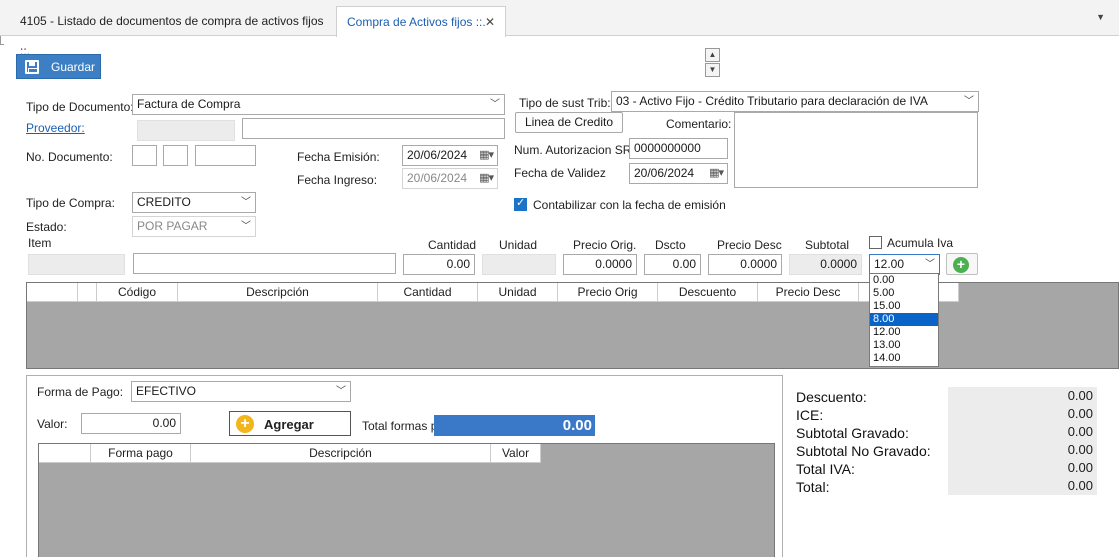 Image resolution: width=1119 pixels, height=557 pixels. What do you see at coordinates (70, 203) in the screenshot?
I see `tipo-compra-label: Tipo de Compra:` at bounding box center [70, 203].